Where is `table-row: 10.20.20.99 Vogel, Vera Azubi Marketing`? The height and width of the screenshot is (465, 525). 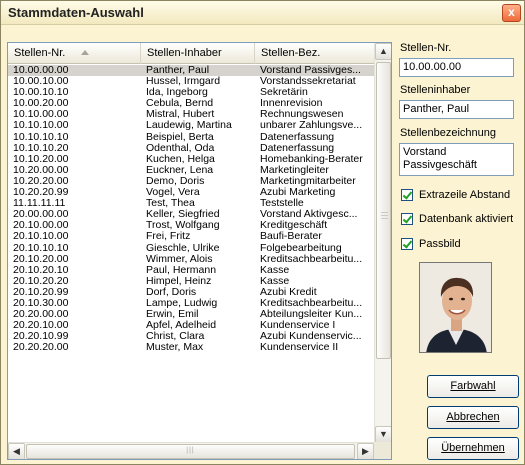
table-row: 10.20.20.99 Vogel, Vera Azubi Marketing is located at coordinates (191, 192).